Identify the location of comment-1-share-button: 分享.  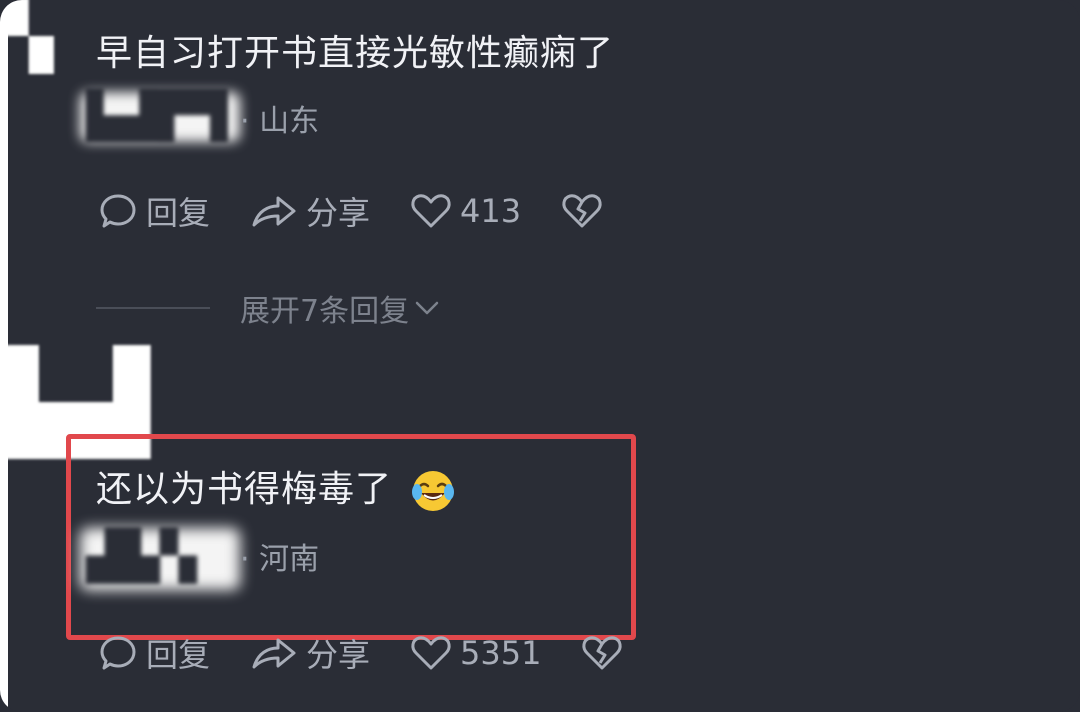
(310, 211).